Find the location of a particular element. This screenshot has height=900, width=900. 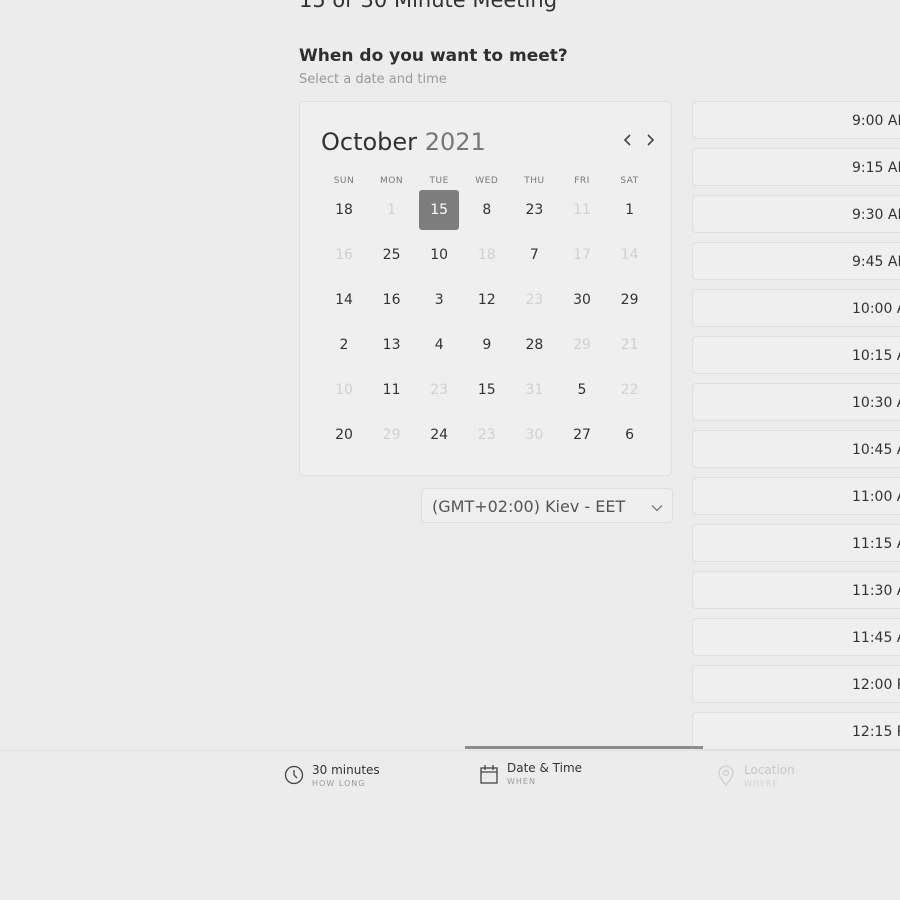

footer-divider is located at coordinates (450, 750).